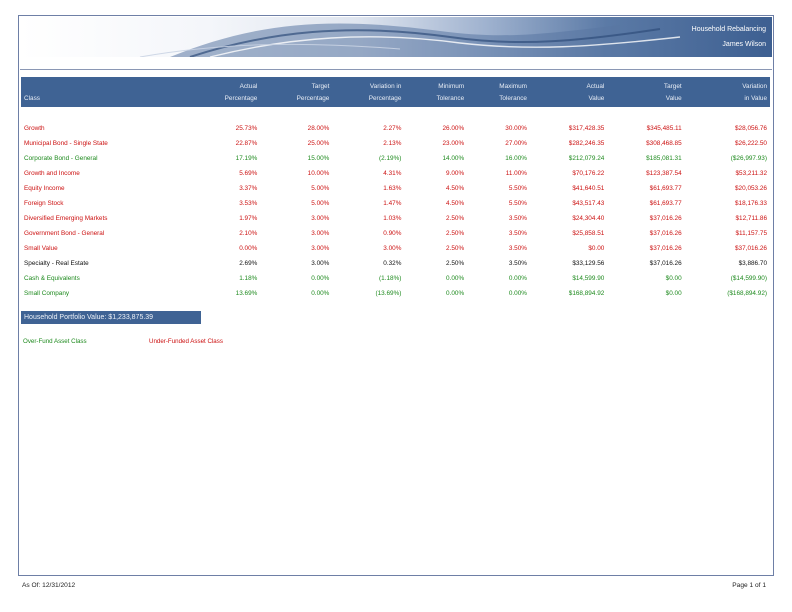 Image resolution: width=792 pixels, height=612 pixels. I want to click on table-cell: 1.97%, so click(248, 218).